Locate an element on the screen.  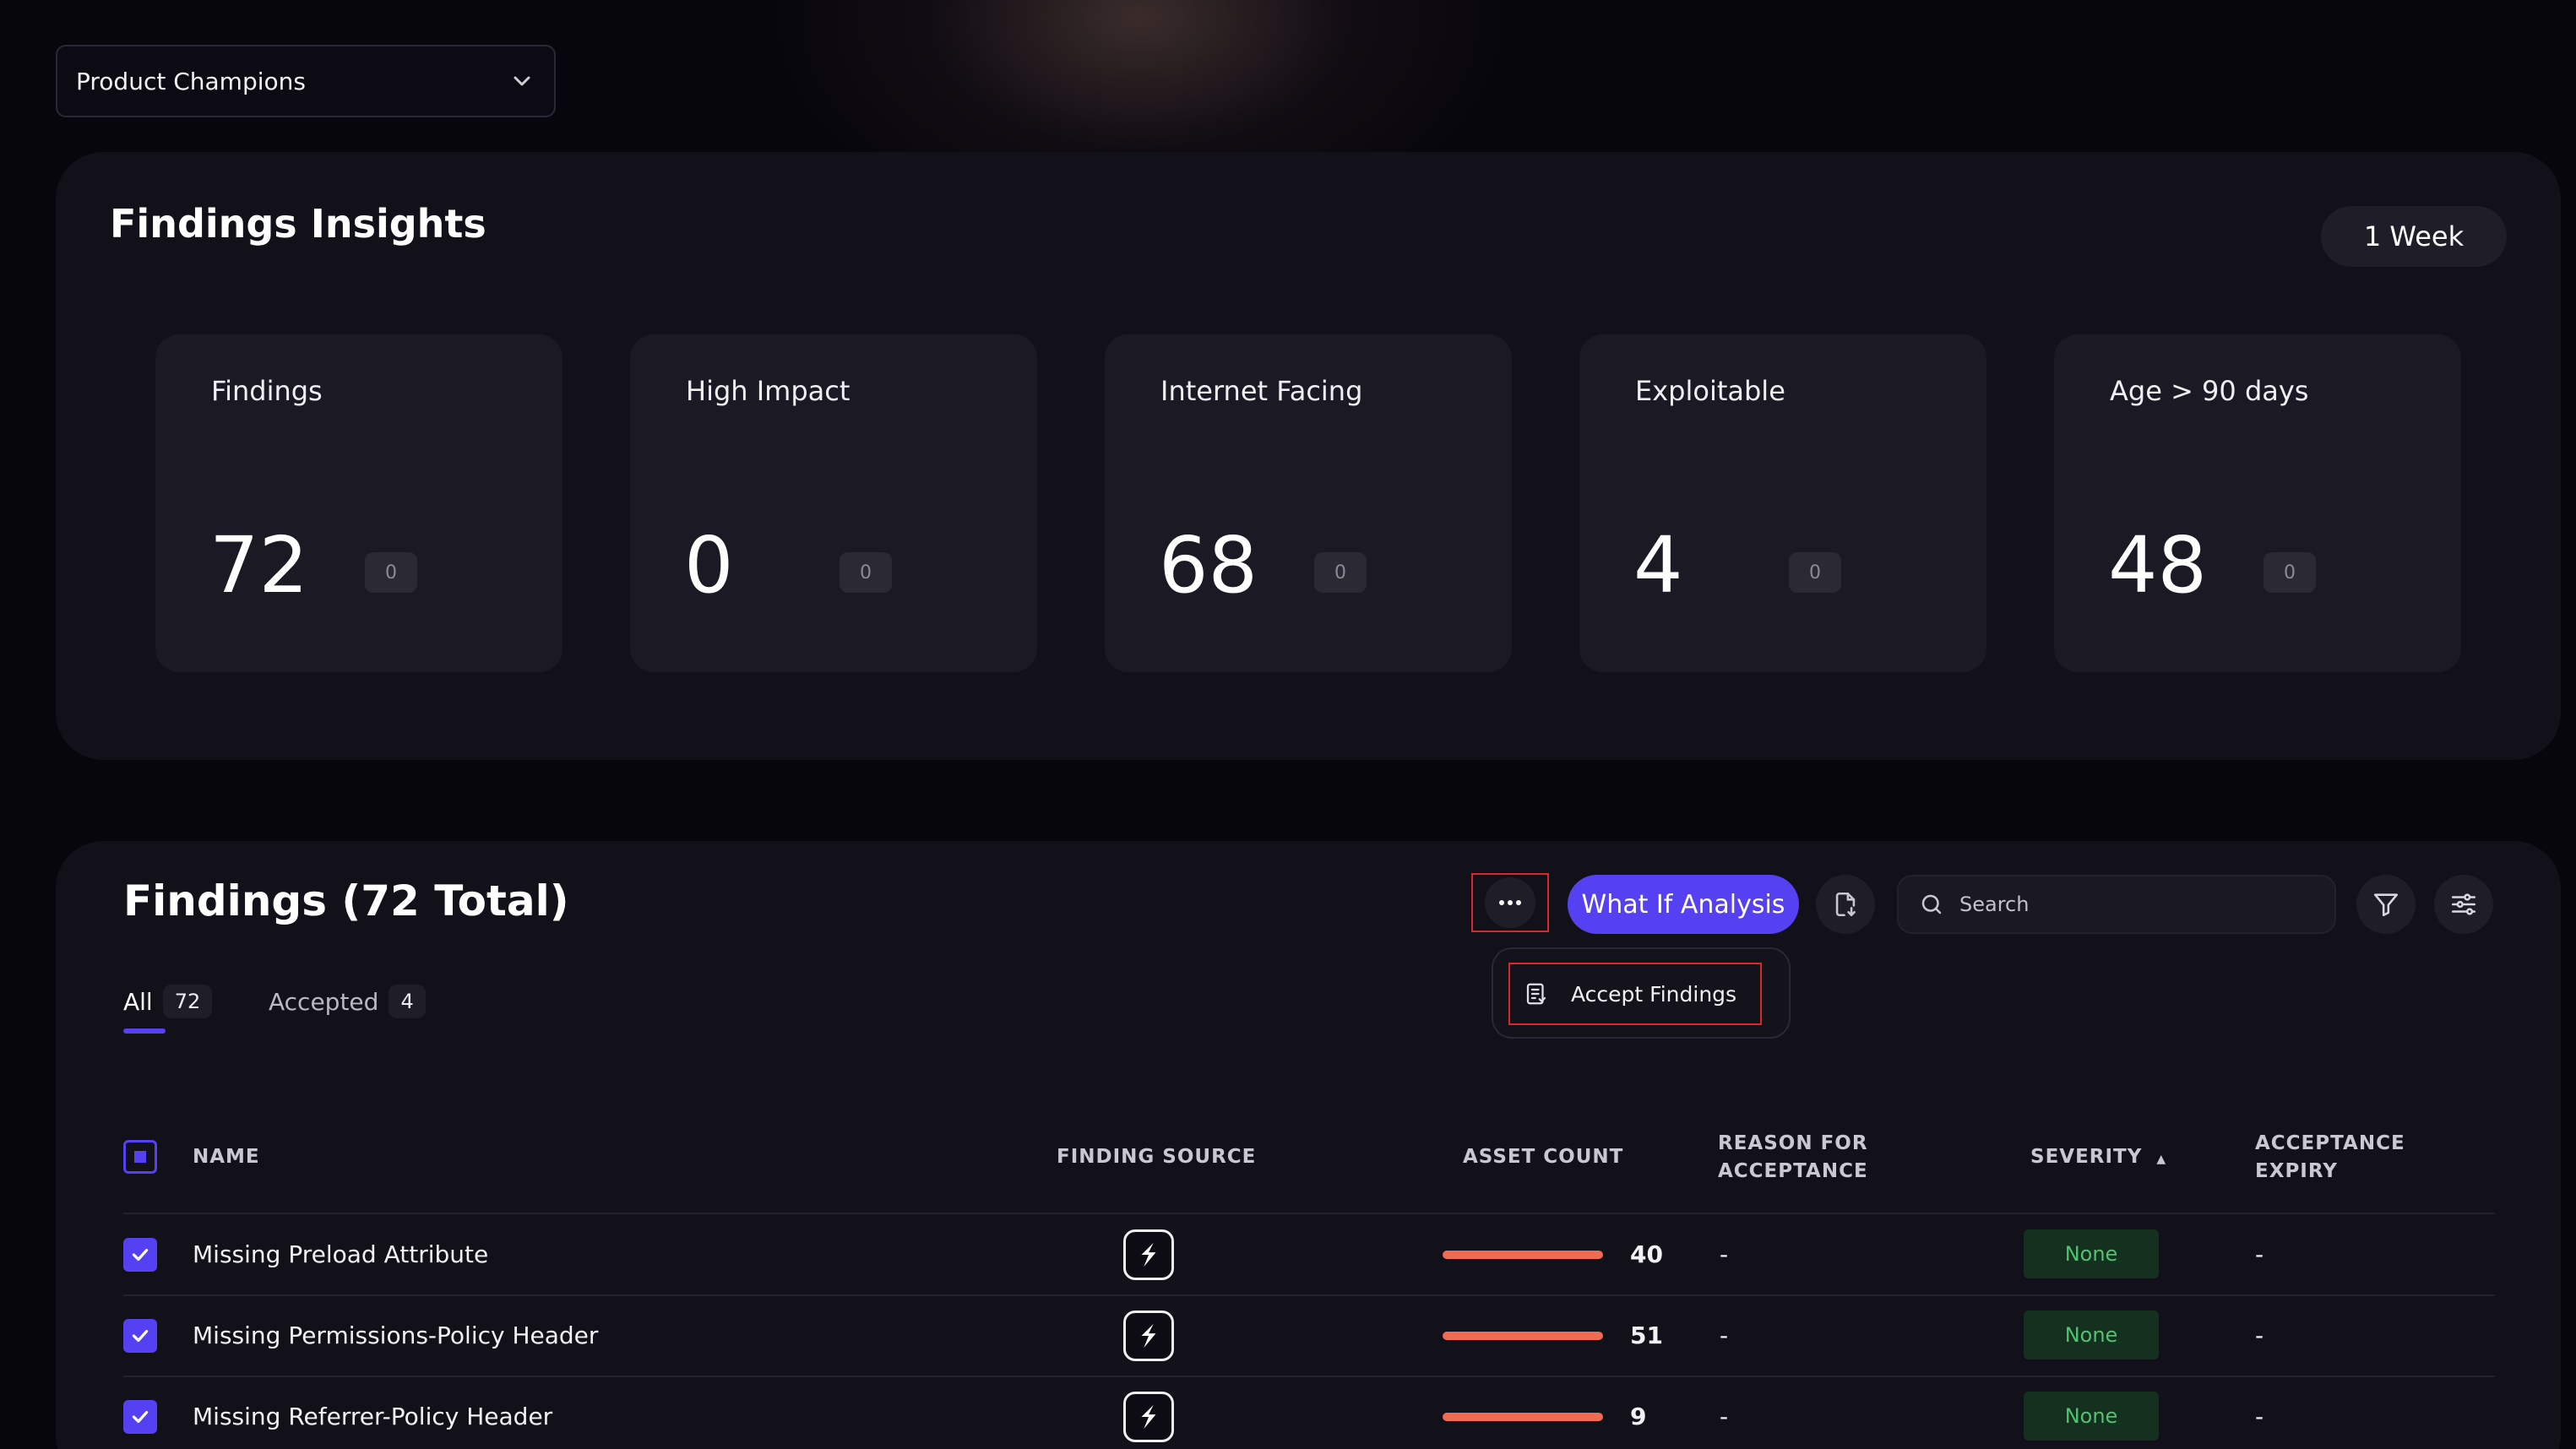
filter-button is located at coordinates (2386, 904).